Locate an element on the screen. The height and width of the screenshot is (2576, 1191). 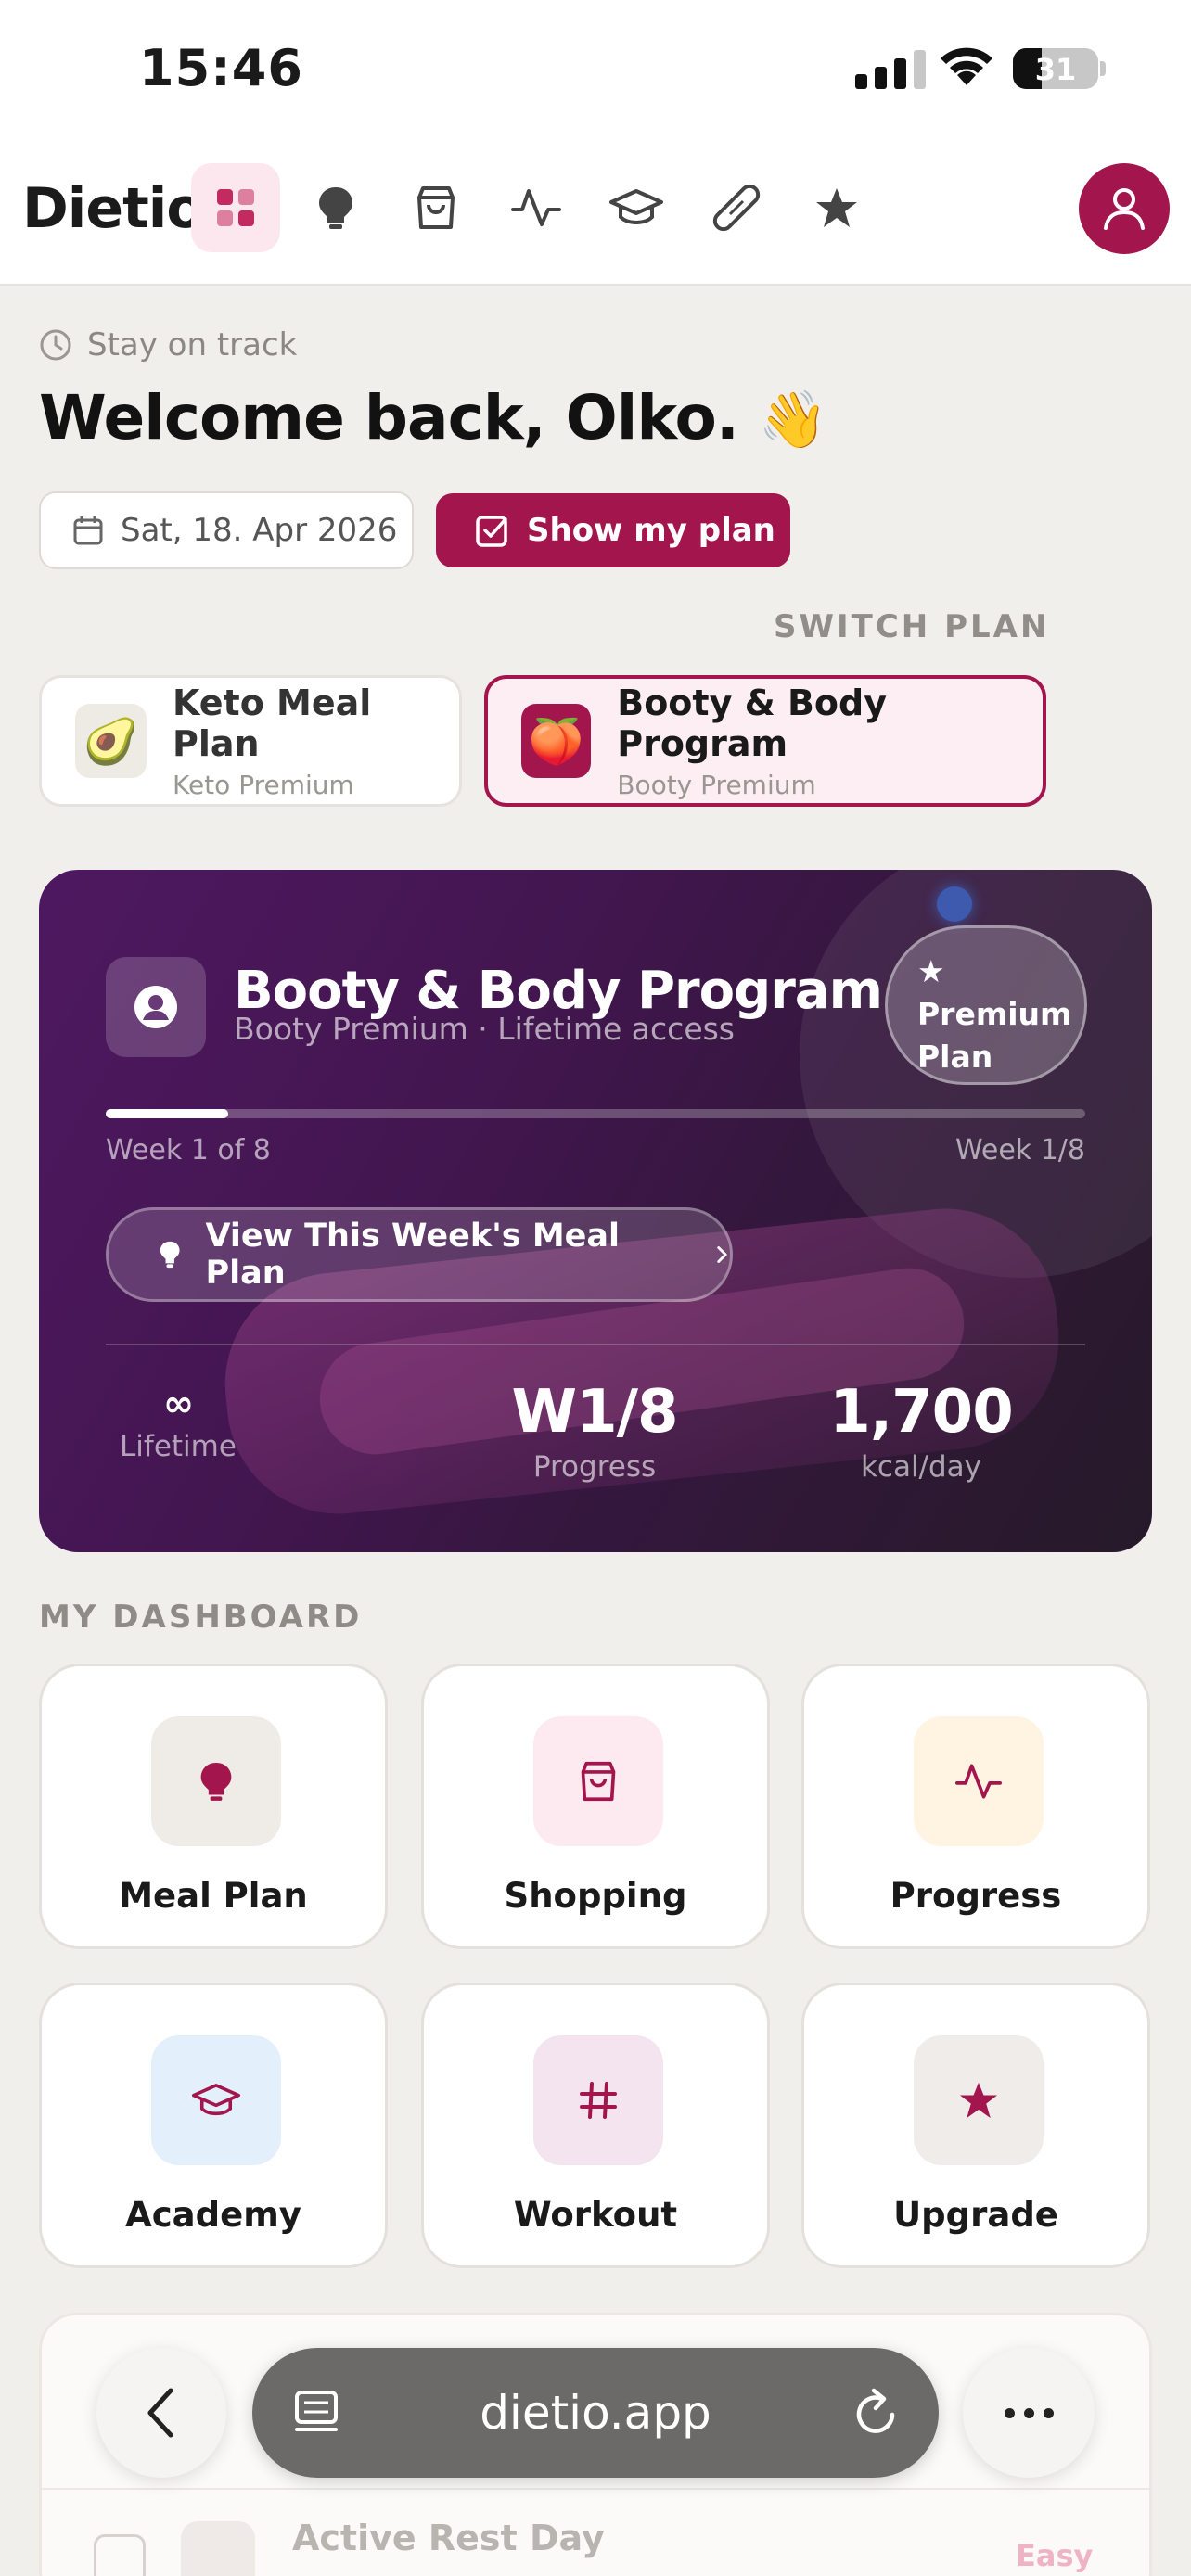
week-progress-fill is located at coordinates (167, 1113).